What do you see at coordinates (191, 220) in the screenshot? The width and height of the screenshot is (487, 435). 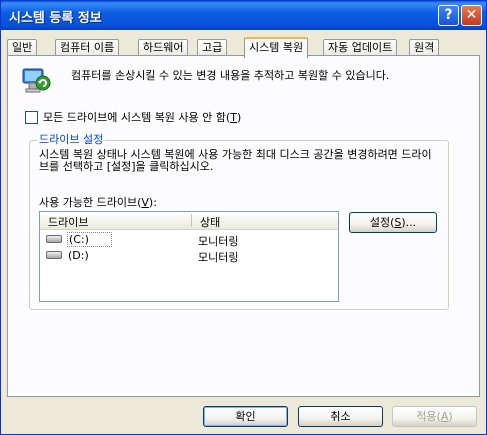 I see `column-divider` at bounding box center [191, 220].